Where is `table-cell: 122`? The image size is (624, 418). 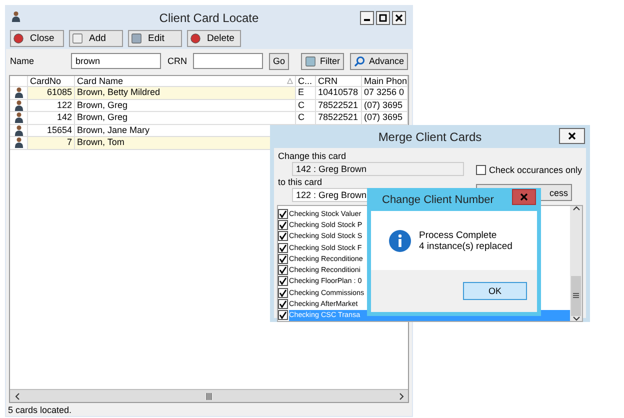
table-cell: 122 is located at coordinates (51, 105).